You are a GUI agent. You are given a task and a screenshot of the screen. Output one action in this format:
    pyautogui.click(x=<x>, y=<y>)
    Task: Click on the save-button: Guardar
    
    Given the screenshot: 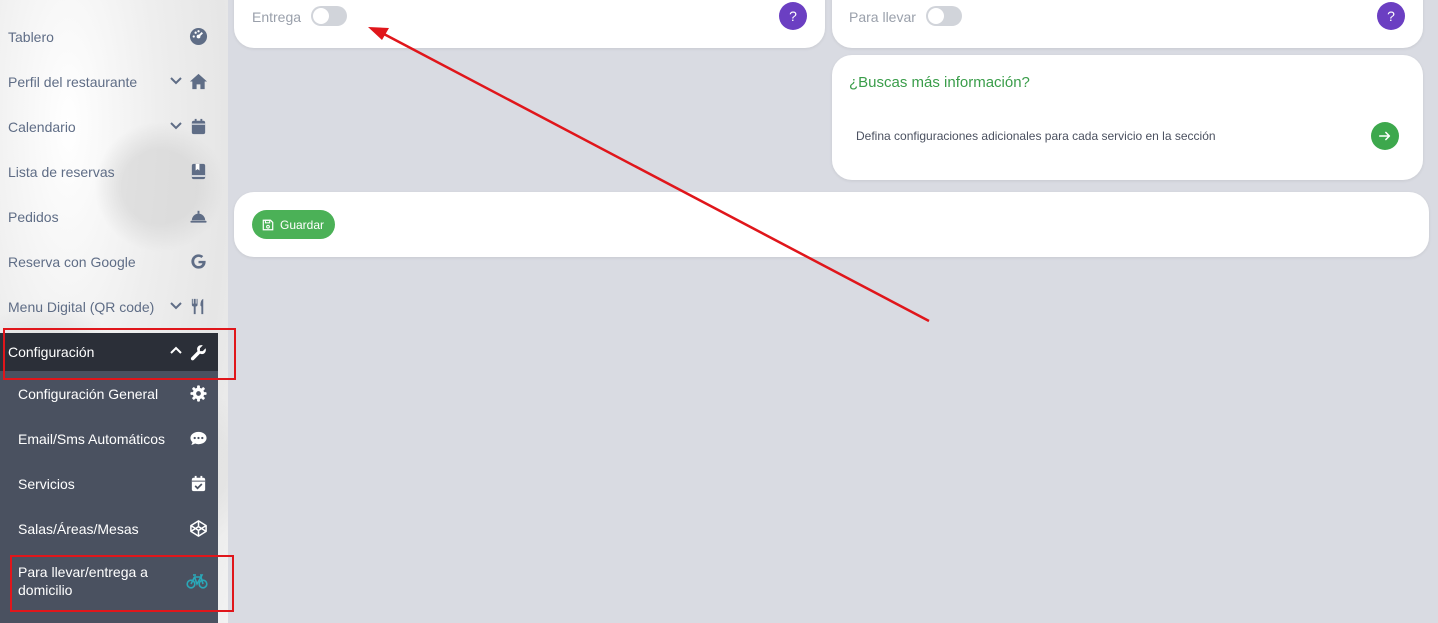 What is the action you would take?
    pyautogui.click(x=294, y=224)
    